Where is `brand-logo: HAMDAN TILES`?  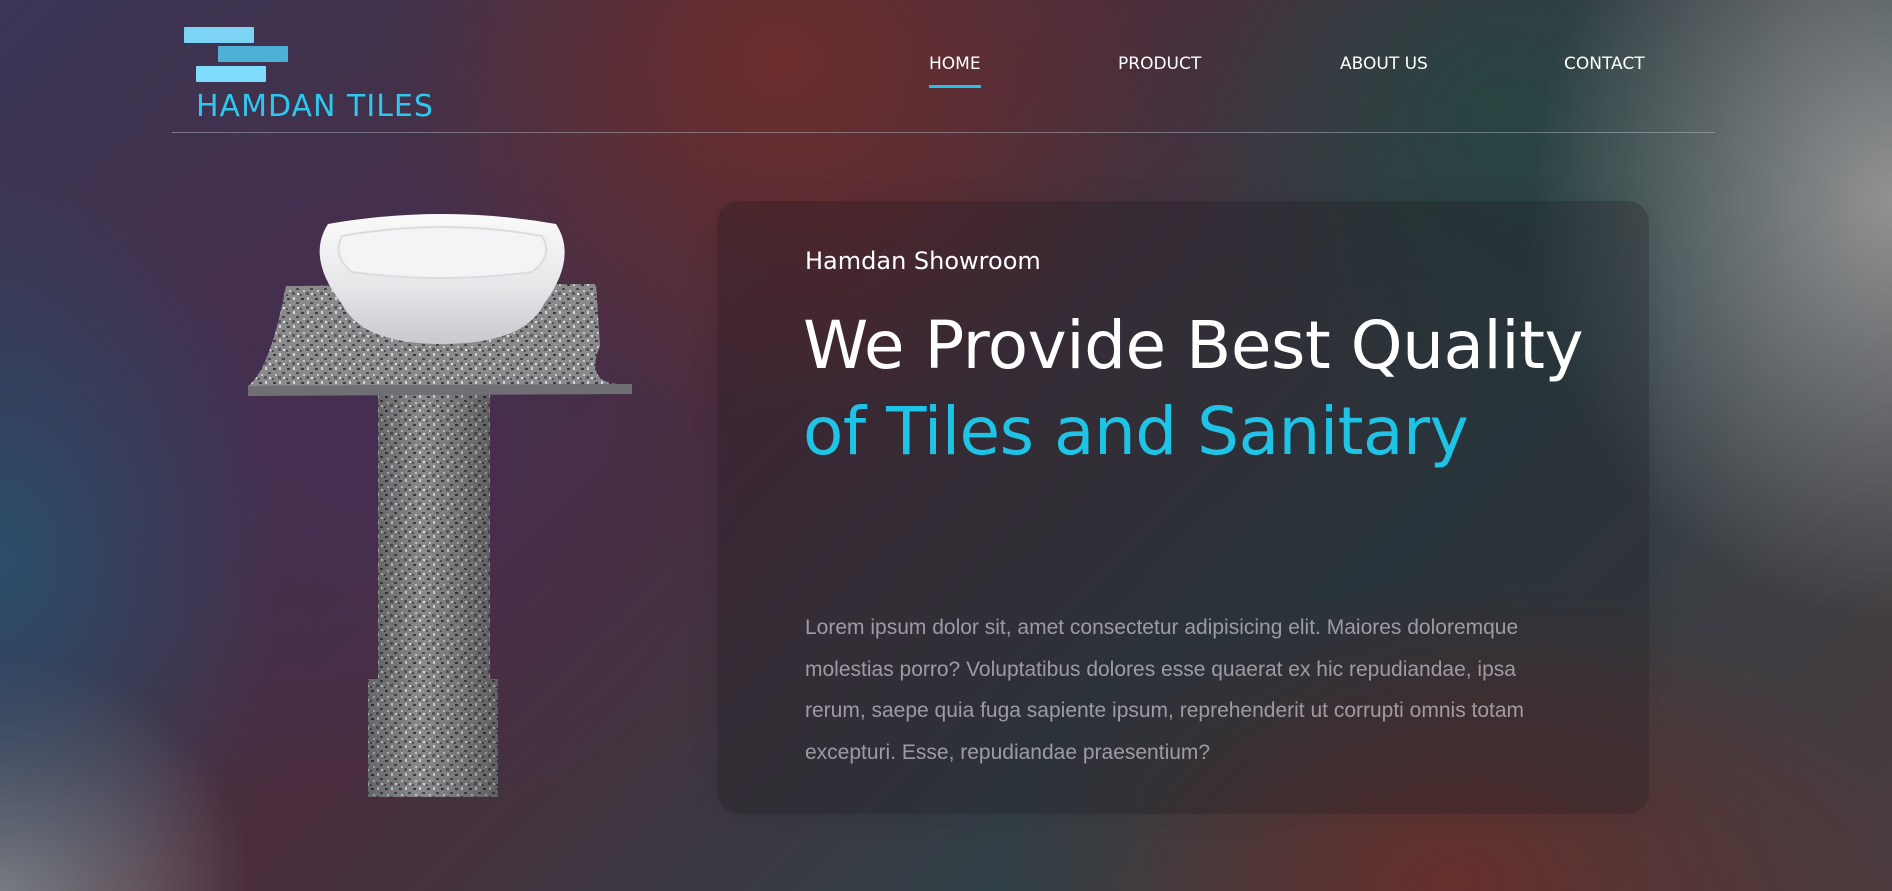 brand-logo: HAMDAN TILES is located at coordinates (314, 75).